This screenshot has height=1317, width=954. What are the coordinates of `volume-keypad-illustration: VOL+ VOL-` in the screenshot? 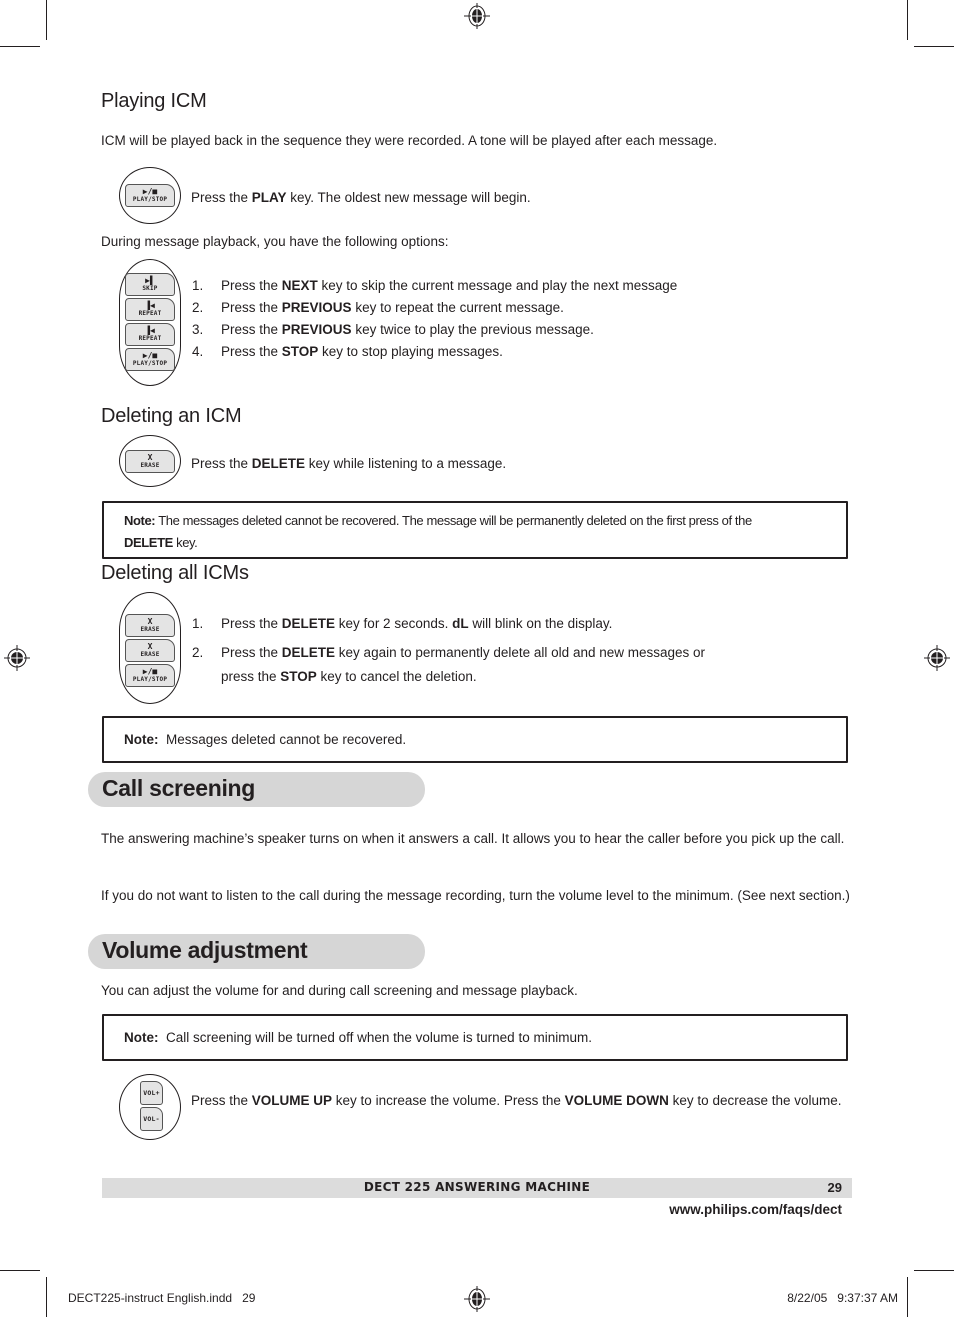 It's located at (150, 1107).